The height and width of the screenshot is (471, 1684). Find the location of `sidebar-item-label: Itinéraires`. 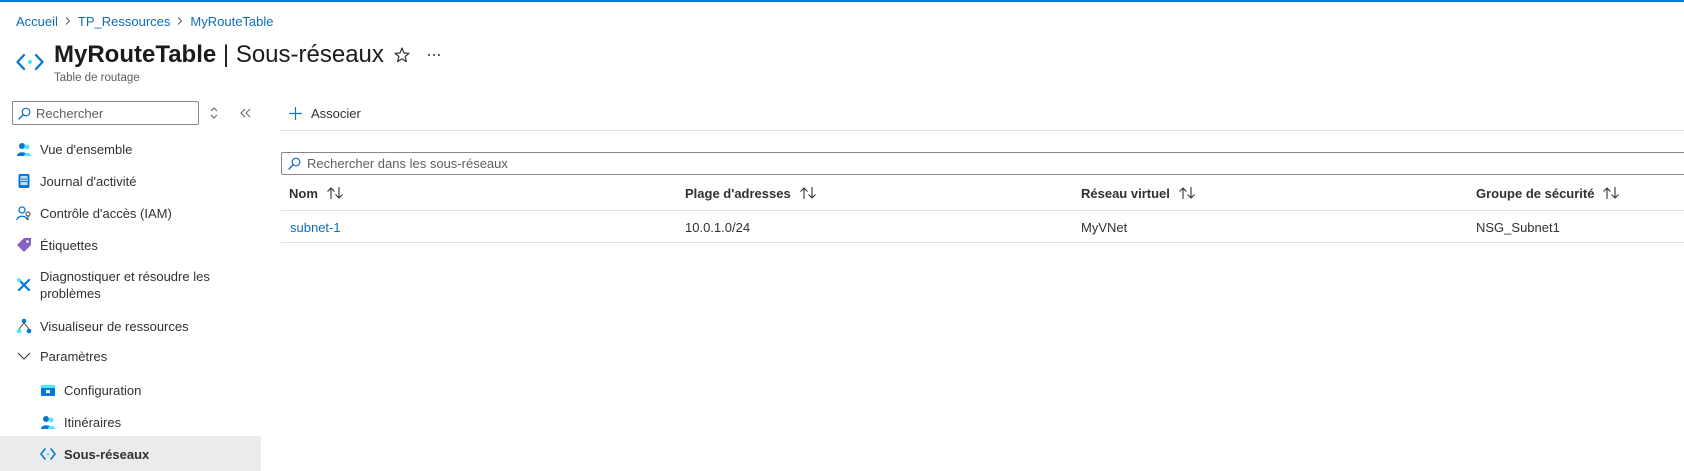

sidebar-item-label: Itinéraires is located at coordinates (93, 422).